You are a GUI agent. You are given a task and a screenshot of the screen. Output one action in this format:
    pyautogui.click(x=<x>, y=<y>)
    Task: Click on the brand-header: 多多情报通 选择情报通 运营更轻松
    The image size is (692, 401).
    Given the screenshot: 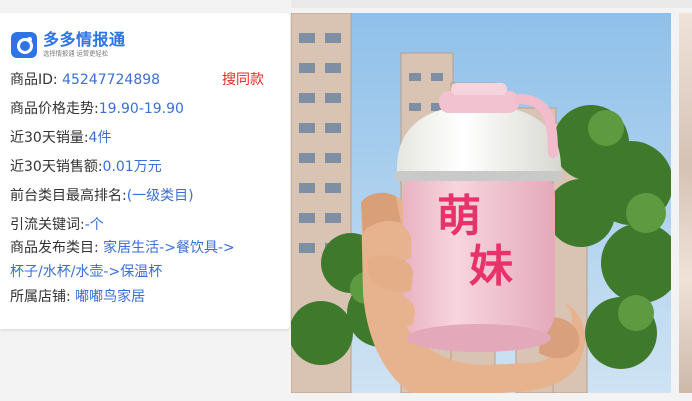 What is the action you would take?
    pyautogui.click(x=68, y=45)
    